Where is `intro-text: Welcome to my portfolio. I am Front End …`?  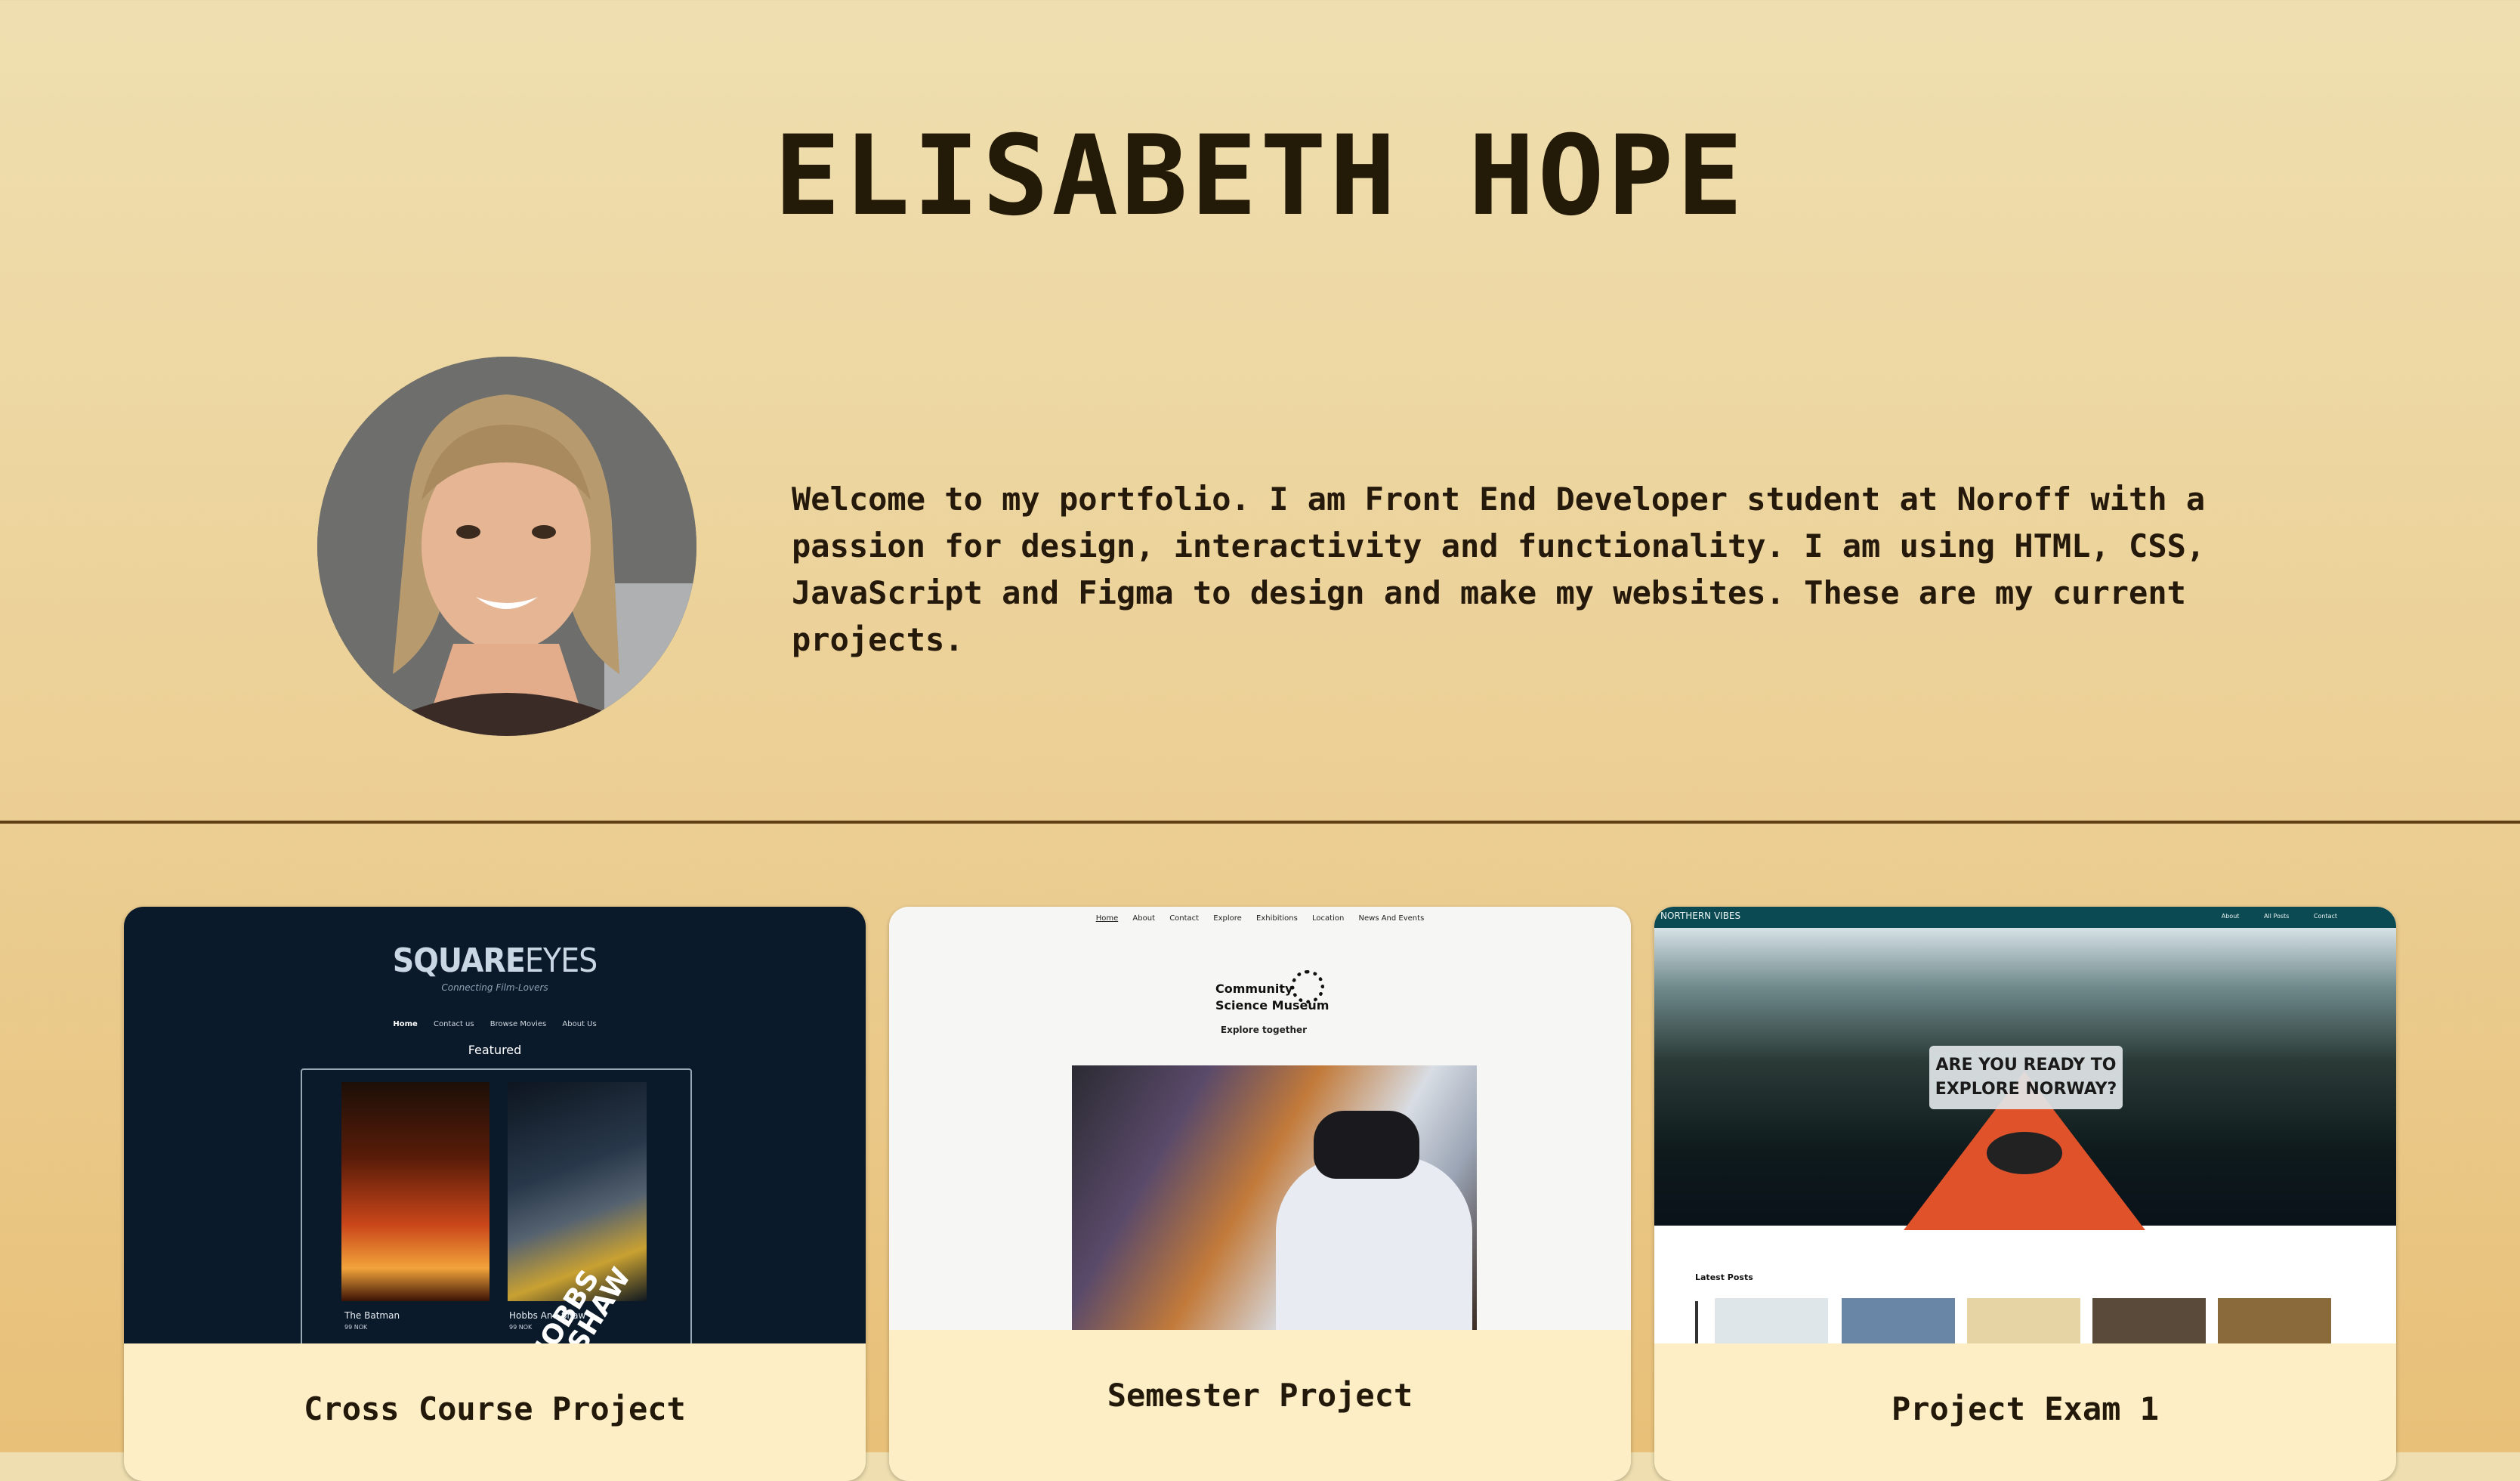
intro-text: Welcome to my portfolio. I am Front End … is located at coordinates (1499, 569).